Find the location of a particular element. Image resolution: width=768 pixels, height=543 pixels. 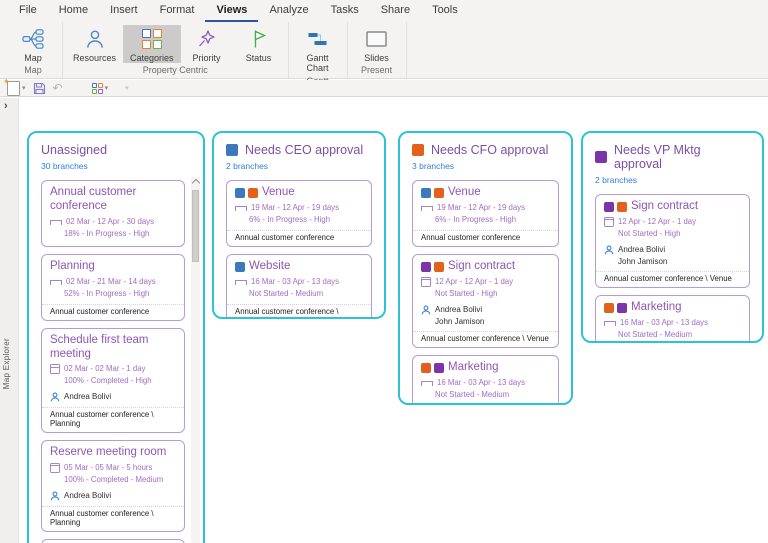

column-scrollbar is located at coordinates (195, 360).